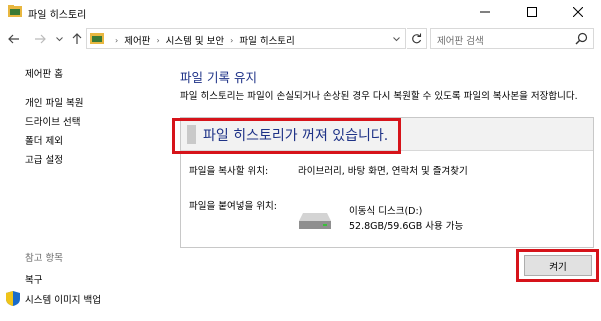 The height and width of the screenshot is (321, 601). Describe the element at coordinates (315, 221) in the screenshot. I see `drive-icon` at that location.